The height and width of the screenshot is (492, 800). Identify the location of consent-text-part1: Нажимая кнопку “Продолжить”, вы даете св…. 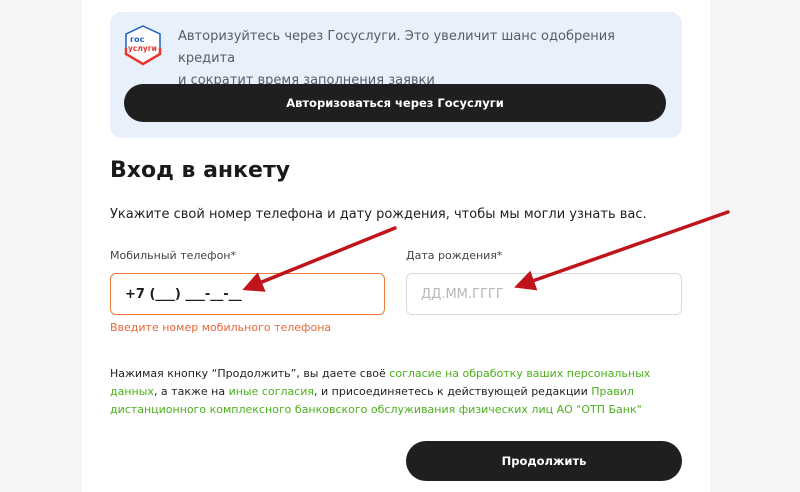
(250, 373).